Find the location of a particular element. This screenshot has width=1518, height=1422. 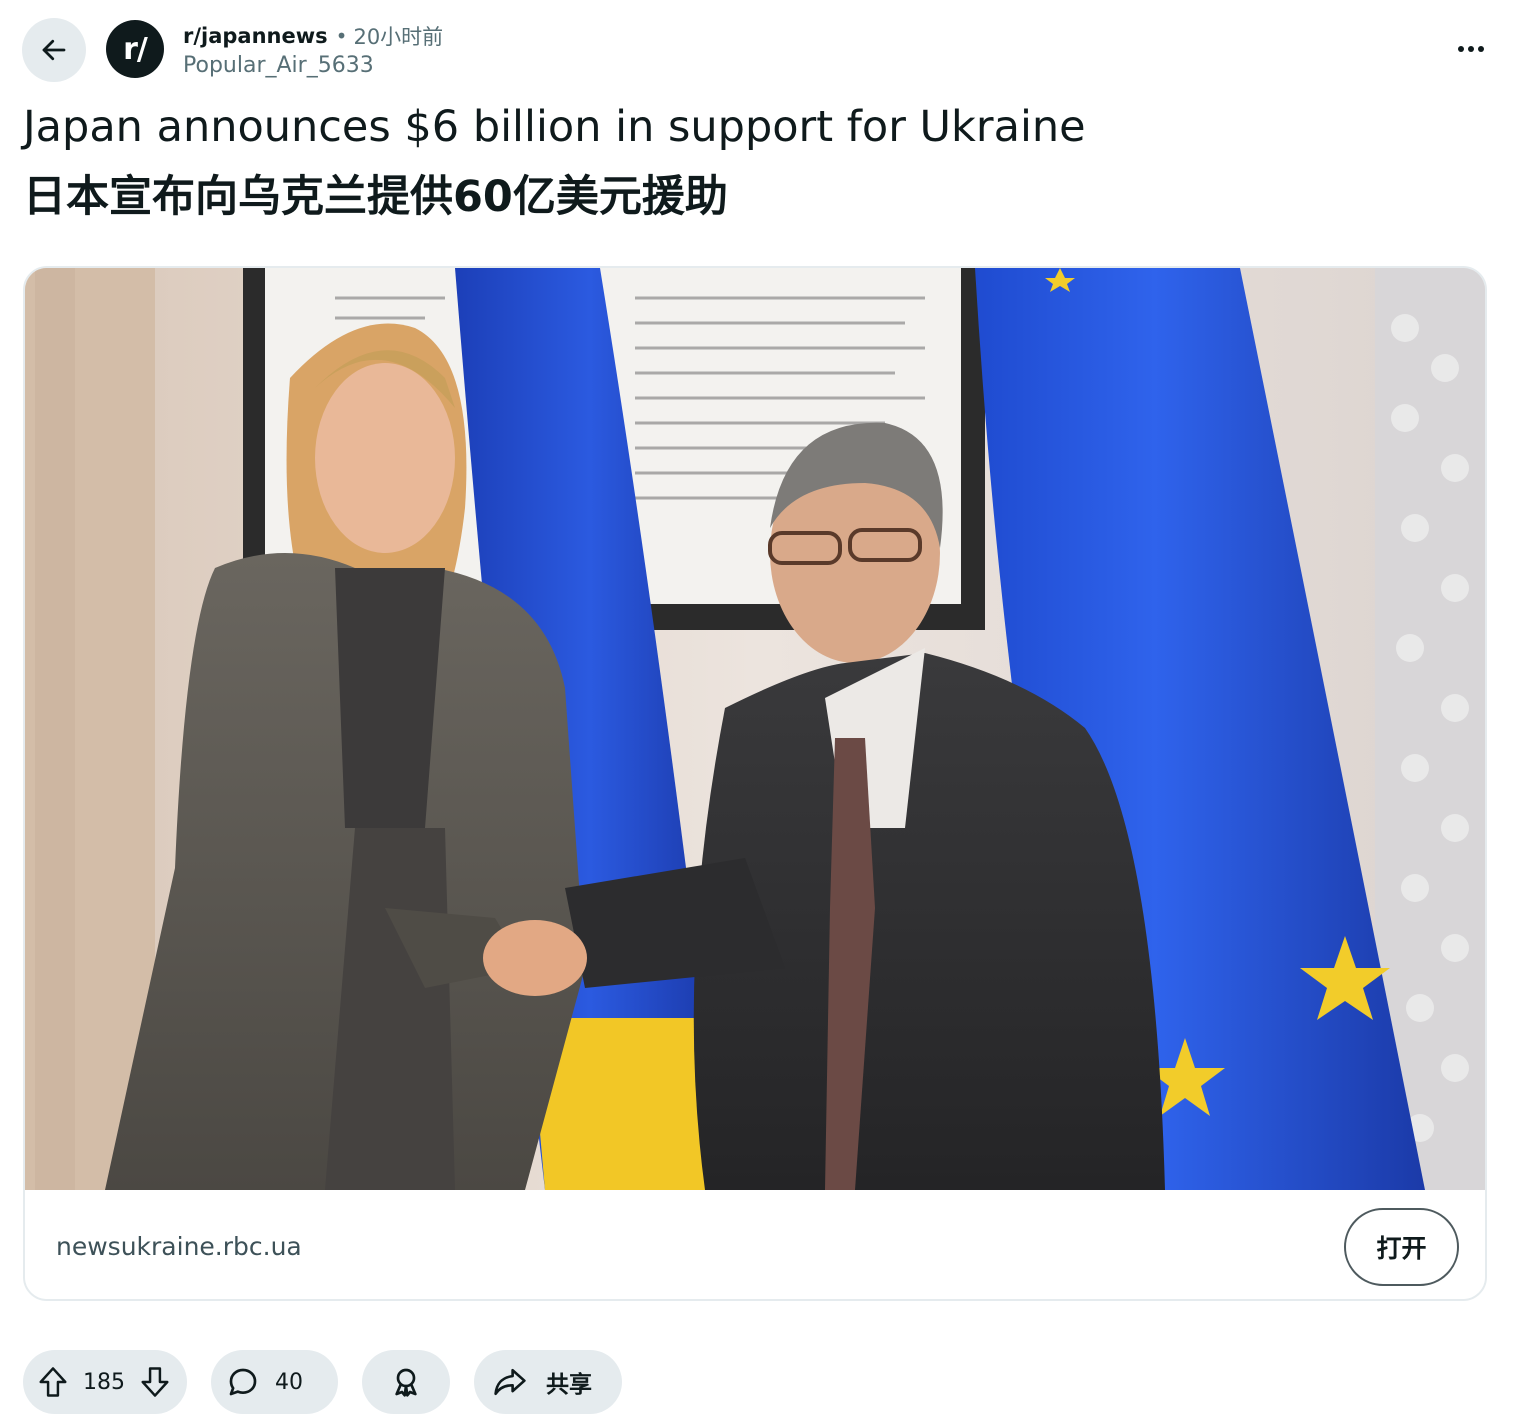

arrow-up-icon is located at coordinates (53, 1382).